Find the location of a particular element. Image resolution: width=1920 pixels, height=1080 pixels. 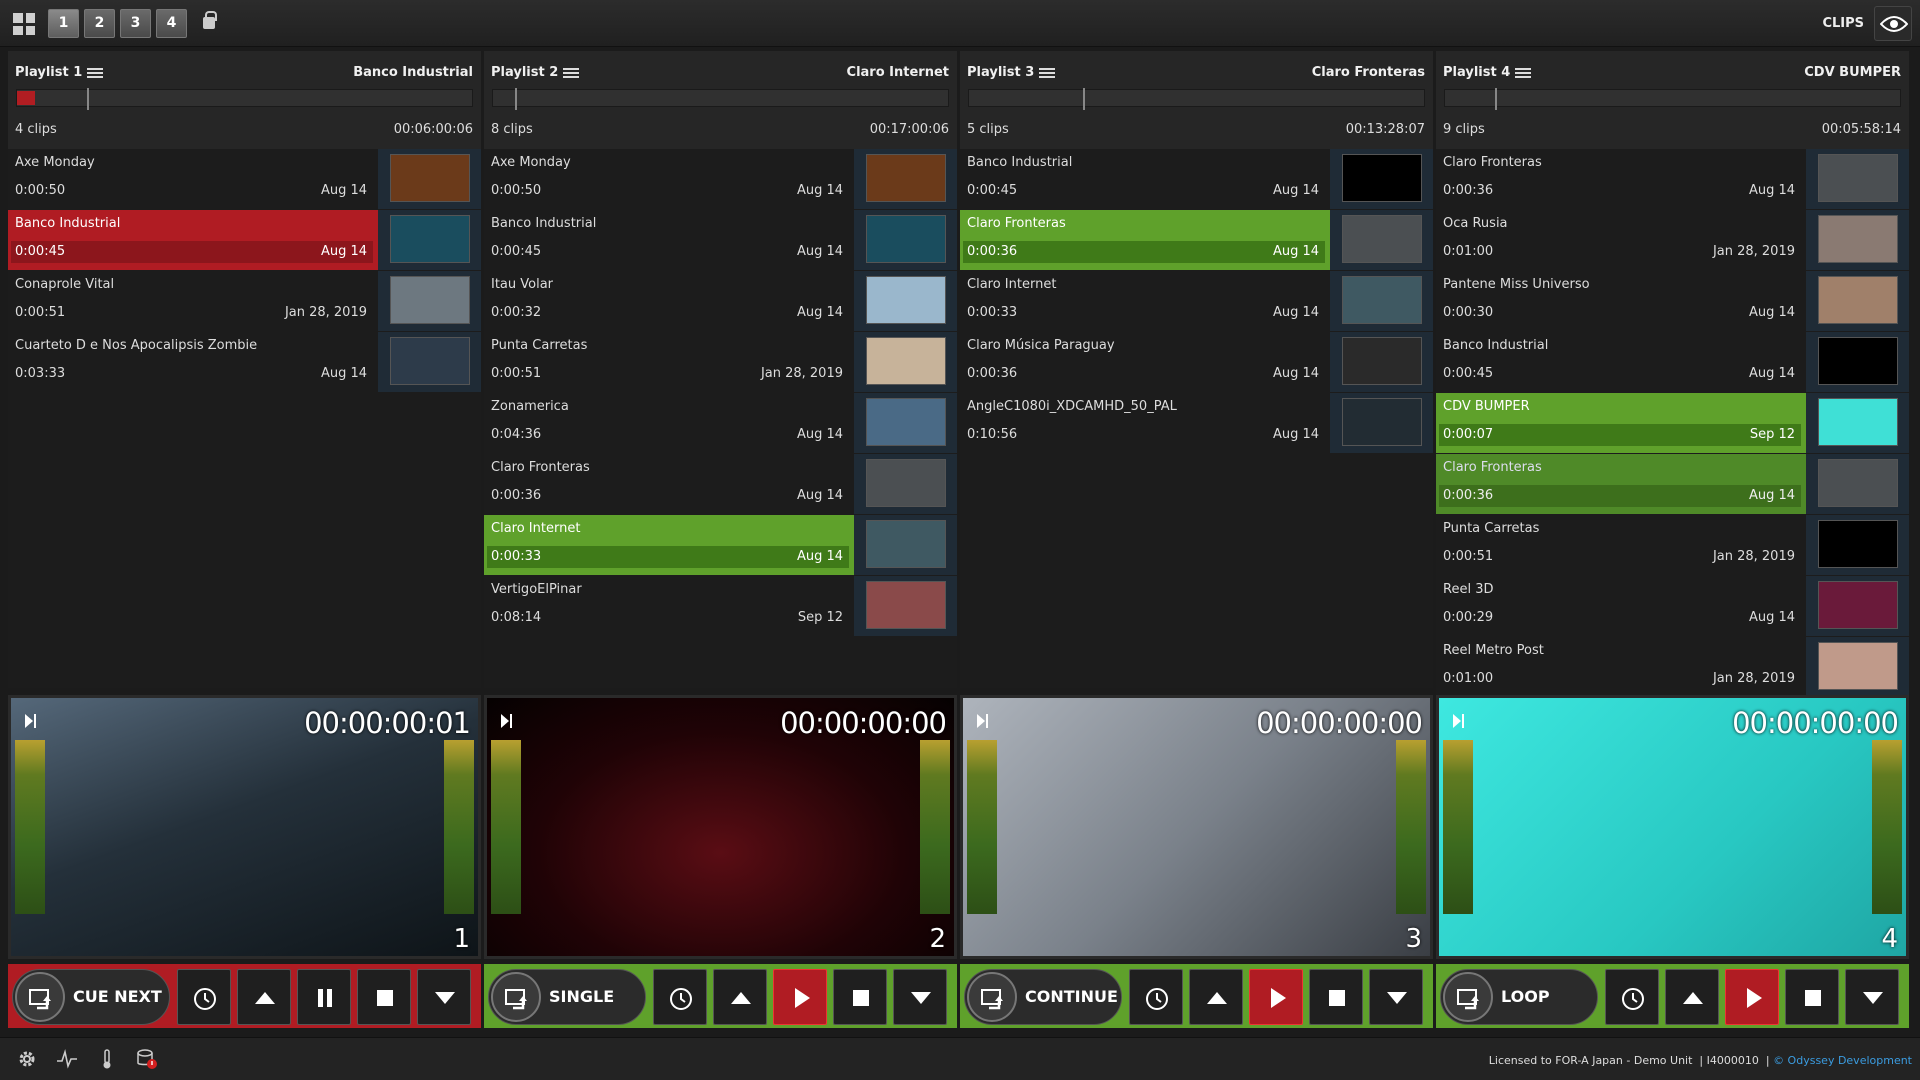

clip-row: Itau Volar 0:00:32 Aug 14 is located at coordinates (720, 301).